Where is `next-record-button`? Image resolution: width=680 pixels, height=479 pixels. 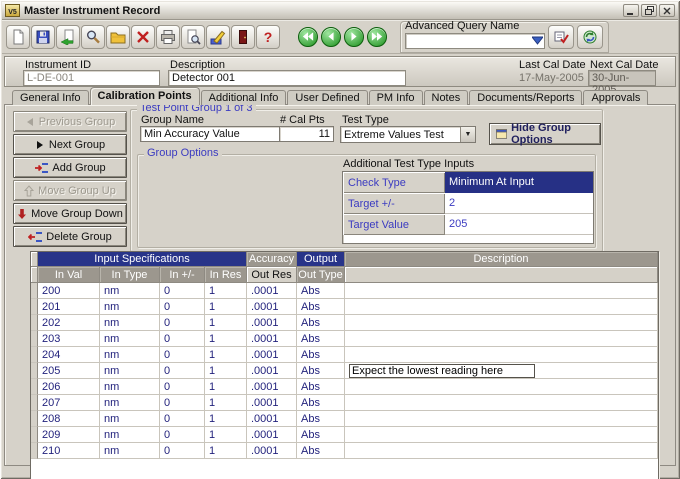 next-record-button is located at coordinates (354, 36).